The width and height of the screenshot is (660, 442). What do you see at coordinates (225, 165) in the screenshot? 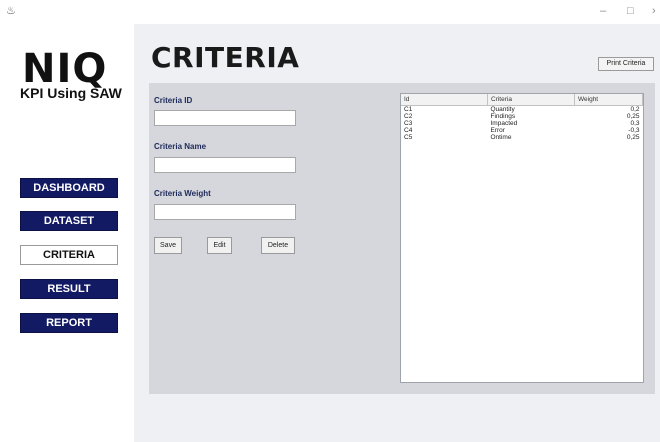
I see `criteria-name-input` at bounding box center [225, 165].